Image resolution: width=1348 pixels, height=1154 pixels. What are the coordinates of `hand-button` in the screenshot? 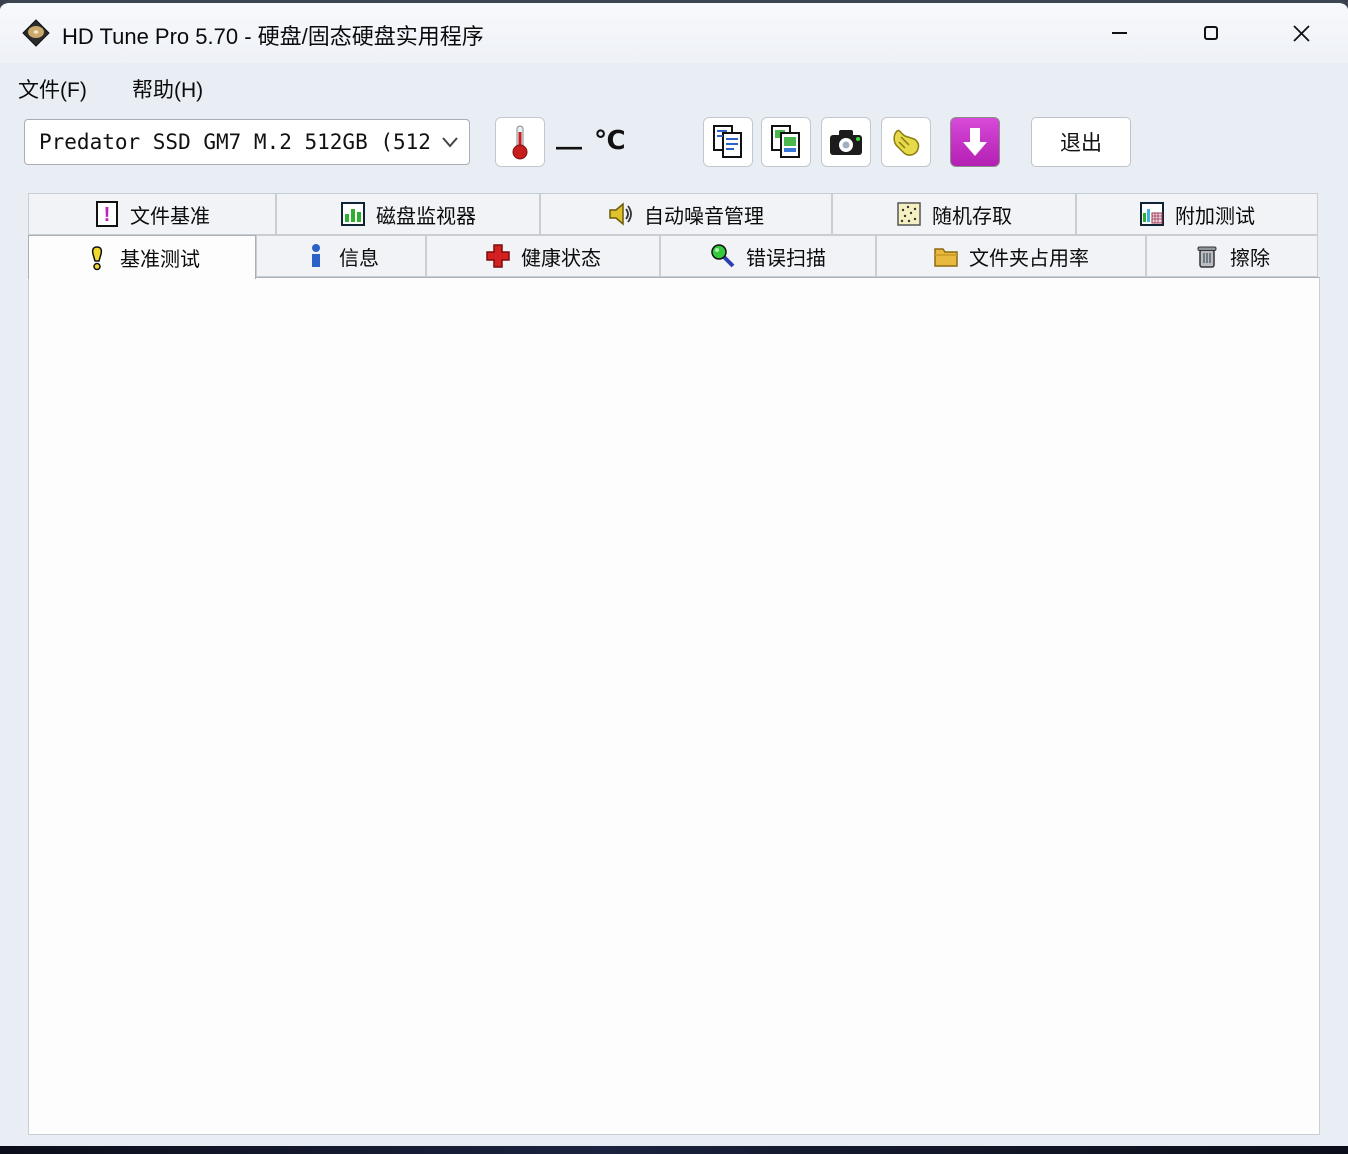 It's located at (906, 142).